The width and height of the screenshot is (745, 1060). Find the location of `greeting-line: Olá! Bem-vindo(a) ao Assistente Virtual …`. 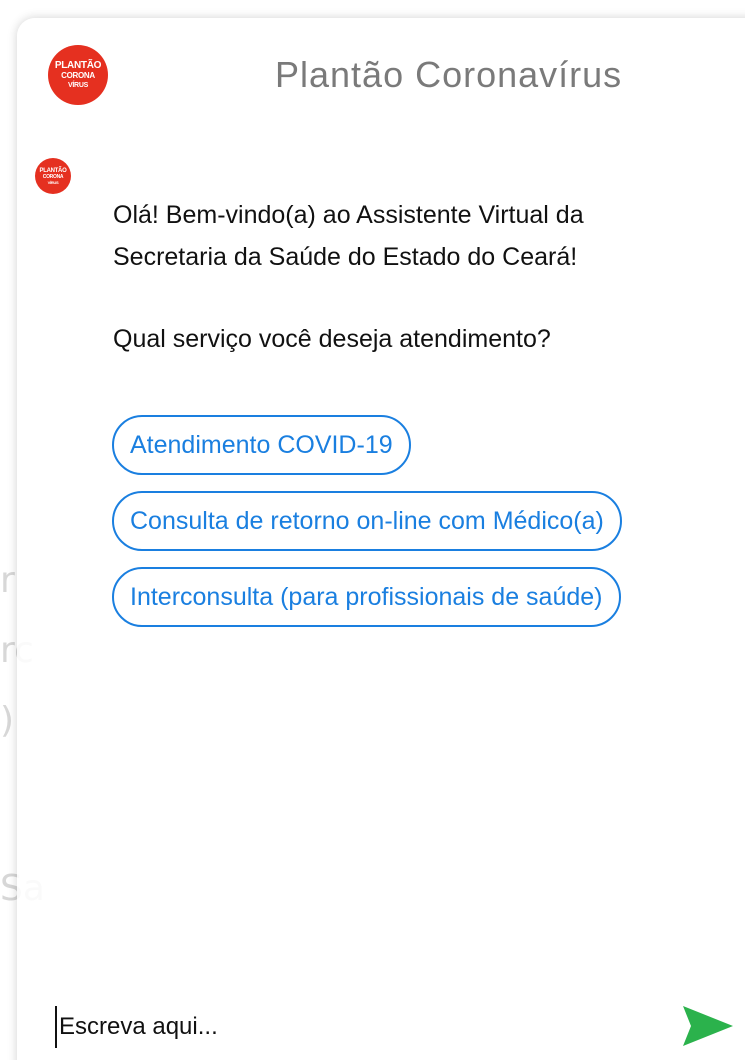

greeting-line: Olá! Bem-vindo(a) ao Assistente Virtual … is located at coordinates (348, 215).